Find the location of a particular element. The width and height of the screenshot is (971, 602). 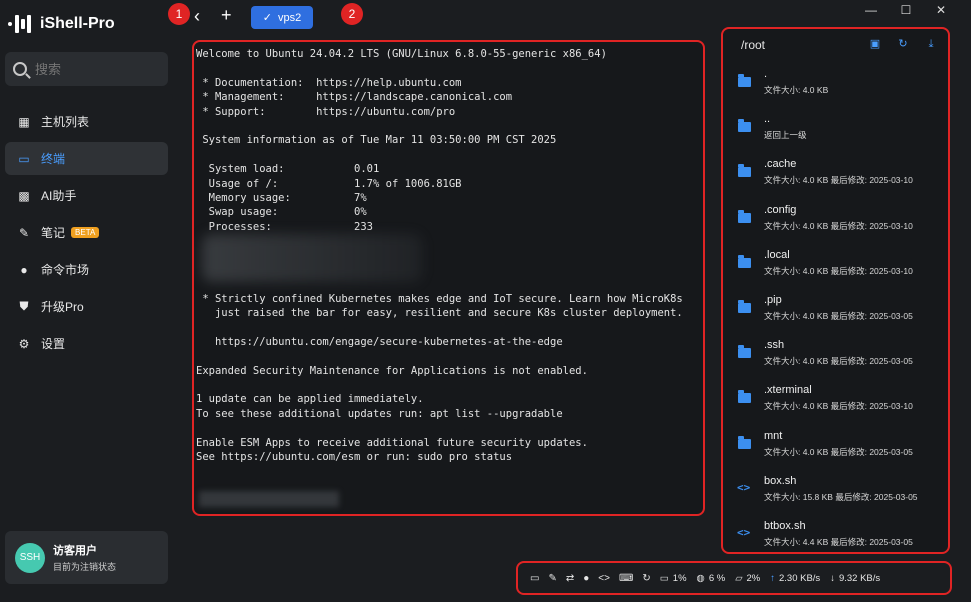

user-card: SSH 访客用户 目前为注销状态 is located at coordinates (86, 557).